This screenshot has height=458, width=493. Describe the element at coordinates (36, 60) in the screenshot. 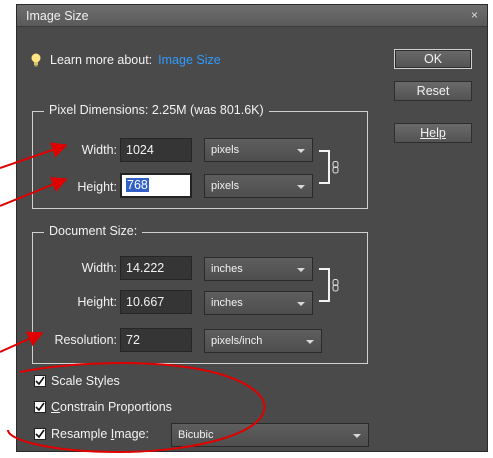

I see `lightbulb-icon` at that location.